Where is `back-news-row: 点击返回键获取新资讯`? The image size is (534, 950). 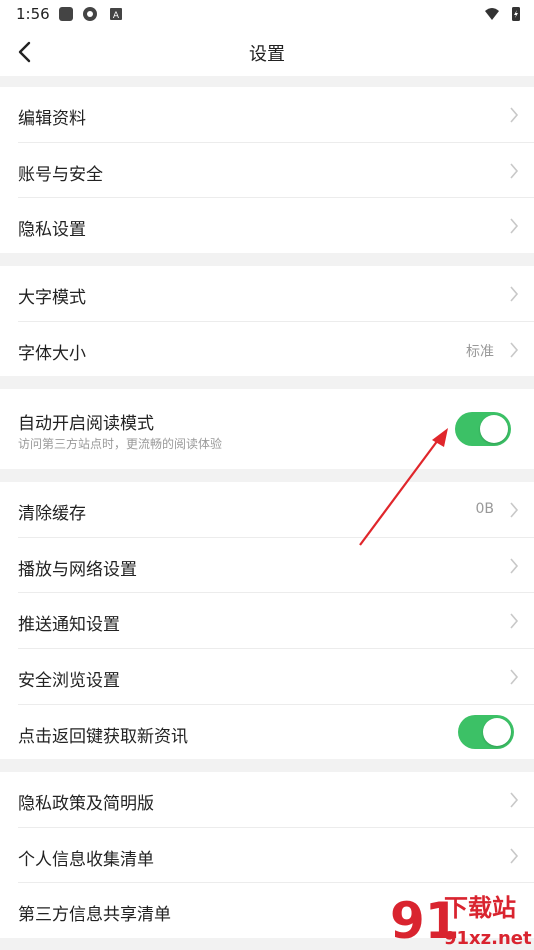
back-news-row: 点击返回键获取新资讯 is located at coordinates (267, 732).